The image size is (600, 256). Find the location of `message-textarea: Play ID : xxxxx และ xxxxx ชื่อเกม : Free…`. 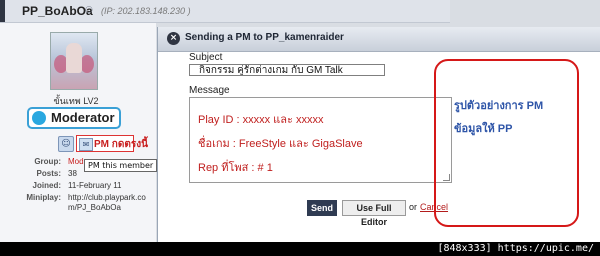

message-textarea: Play ID : xxxxx และ xxxxx ชื่อเกม : Free… is located at coordinates (320, 140).